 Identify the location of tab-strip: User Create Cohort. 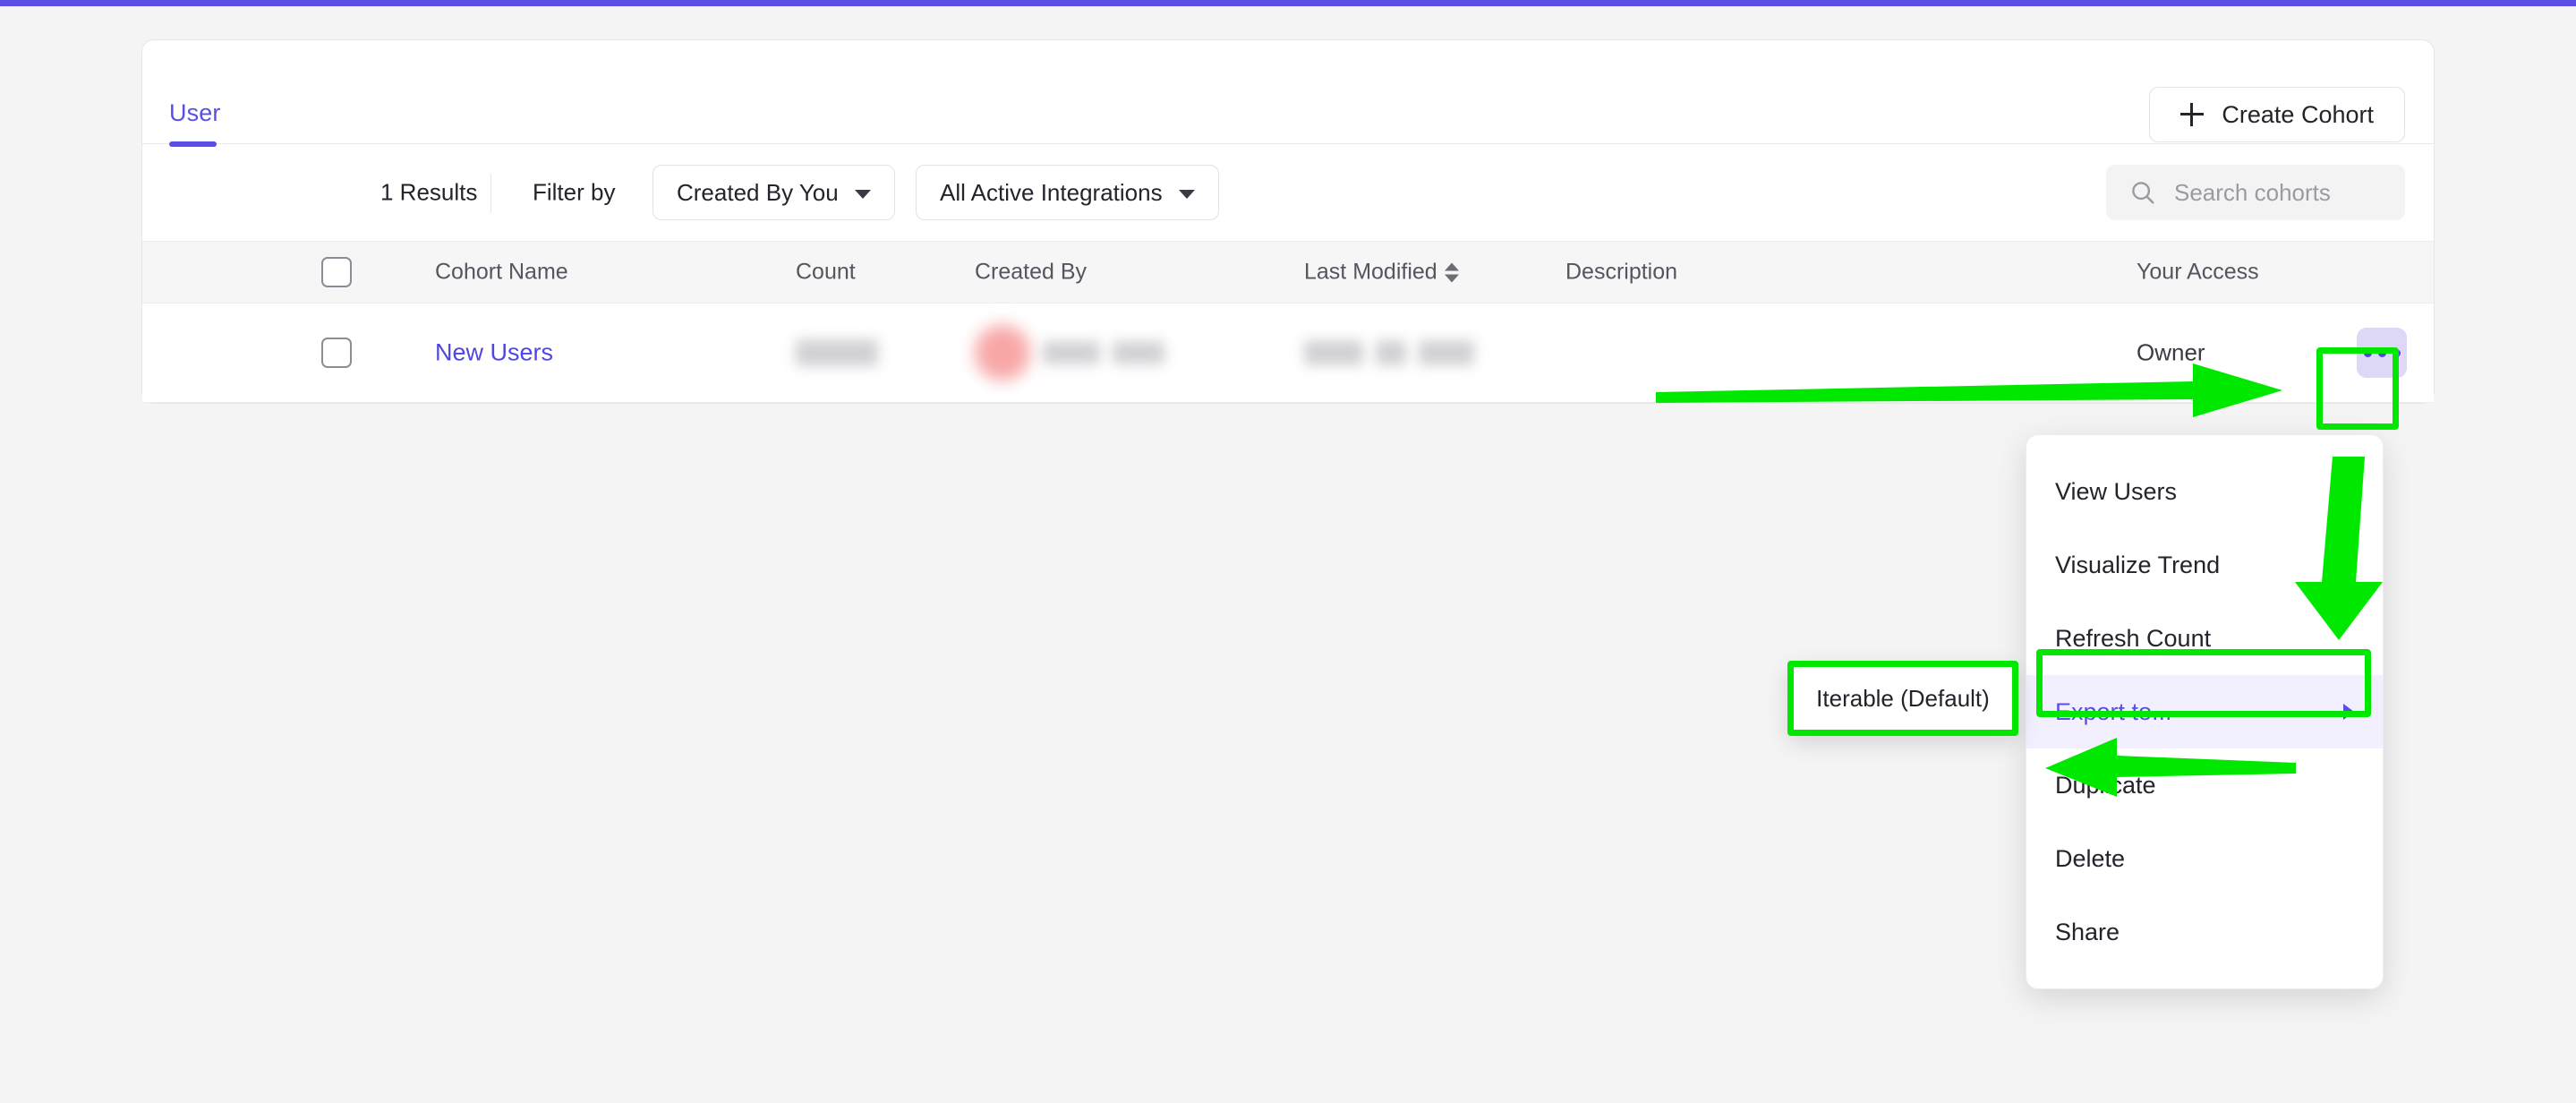
(1288, 93).